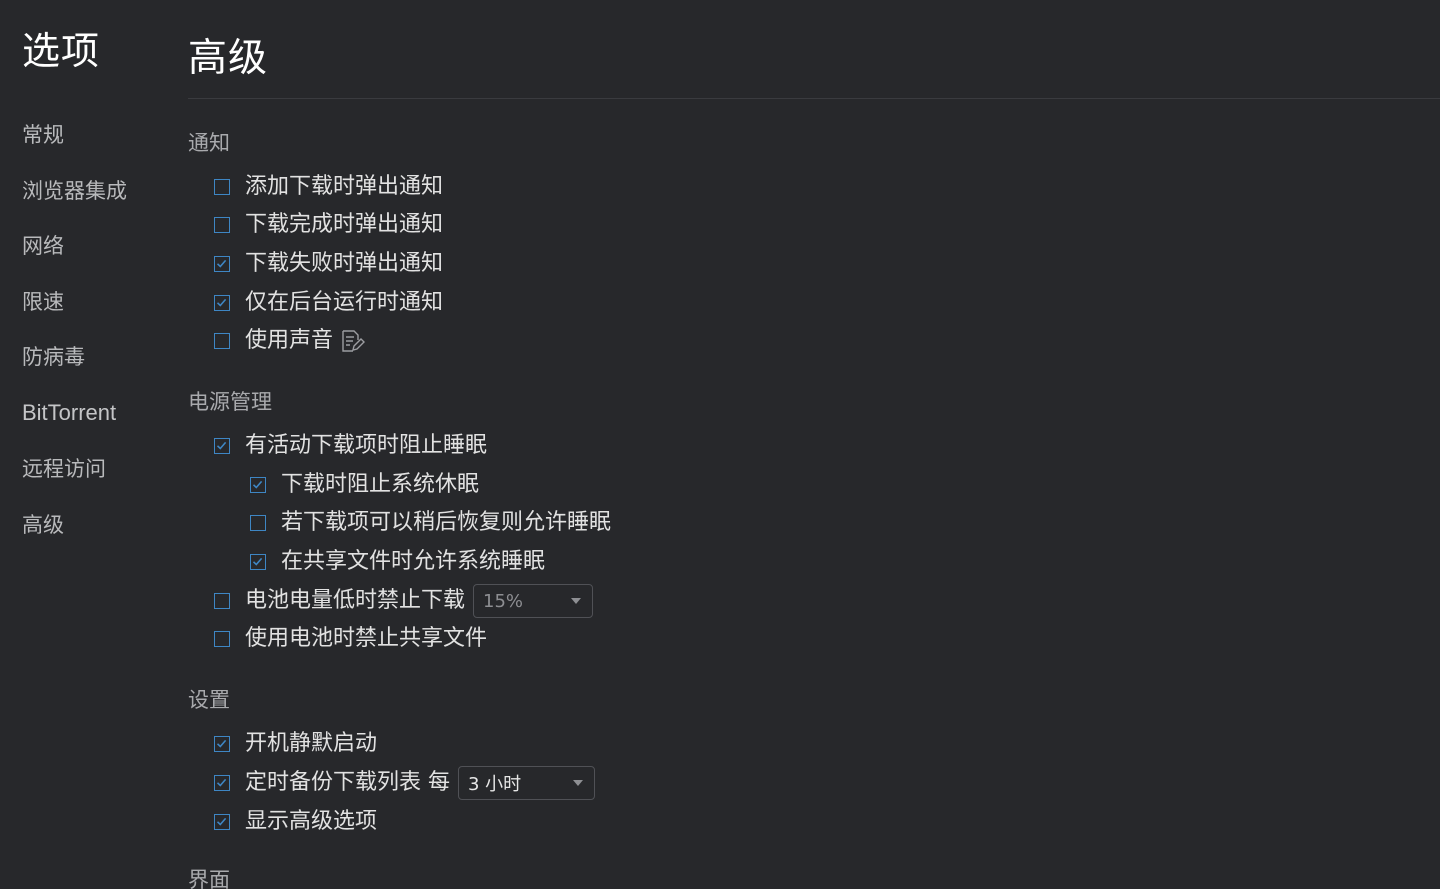 This screenshot has height=889, width=1440. I want to click on option-use-sound: 使用声音, so click(290, 341).